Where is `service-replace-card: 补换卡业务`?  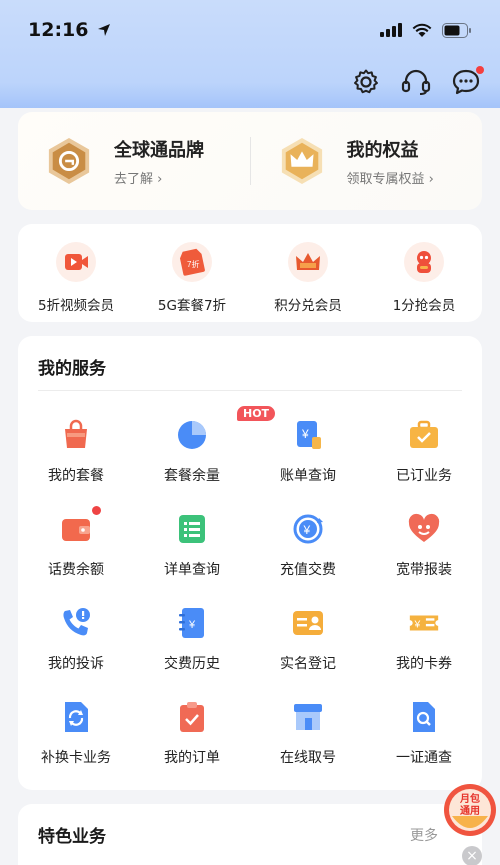
service-replace-card: 补换卡业务 is located at coordinates (76, 747).